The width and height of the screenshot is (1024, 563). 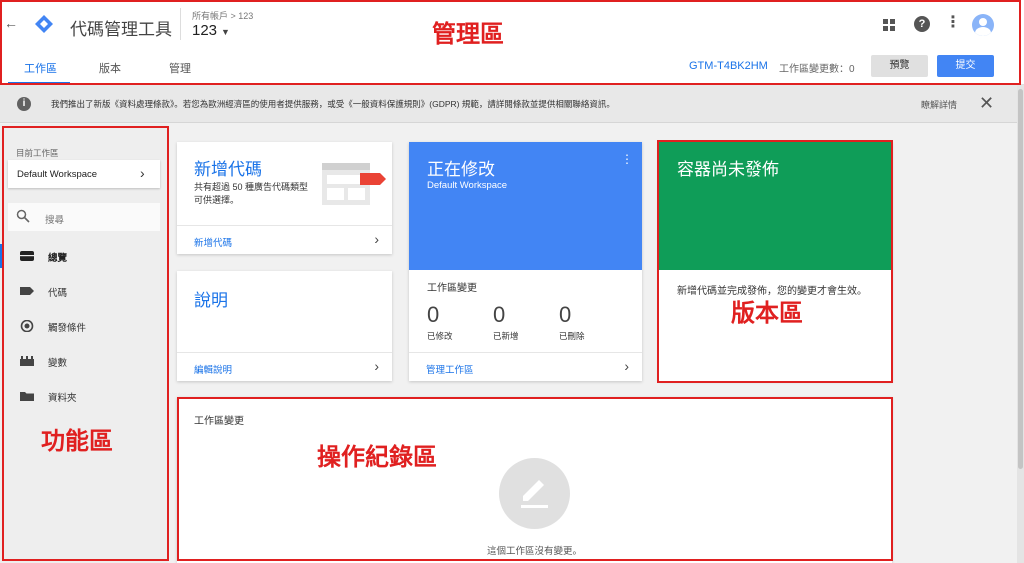 What do you see at coordinates (85, 343) in the screenshot?
I see `annotation-box-function` at bounding box center [85, 343].